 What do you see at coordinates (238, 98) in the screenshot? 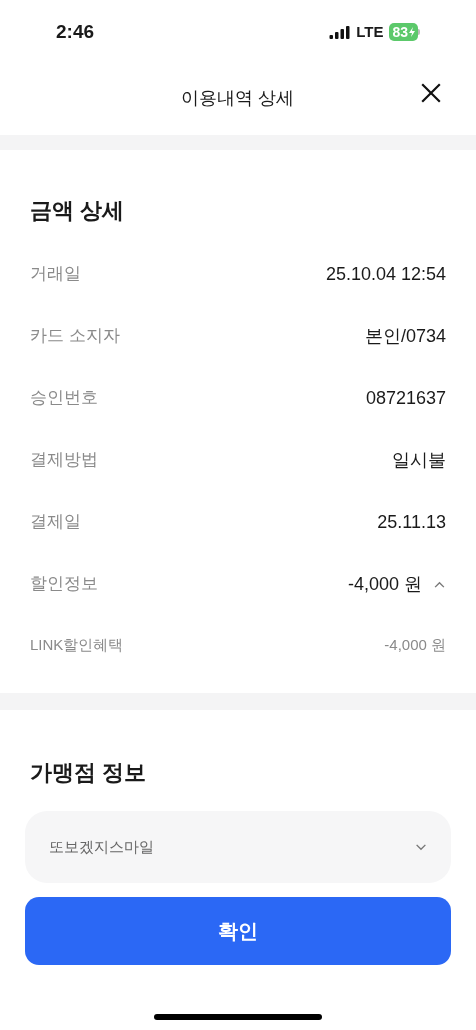
I see `page-title: 이용내역 상세` at bounding box center [238, 98].